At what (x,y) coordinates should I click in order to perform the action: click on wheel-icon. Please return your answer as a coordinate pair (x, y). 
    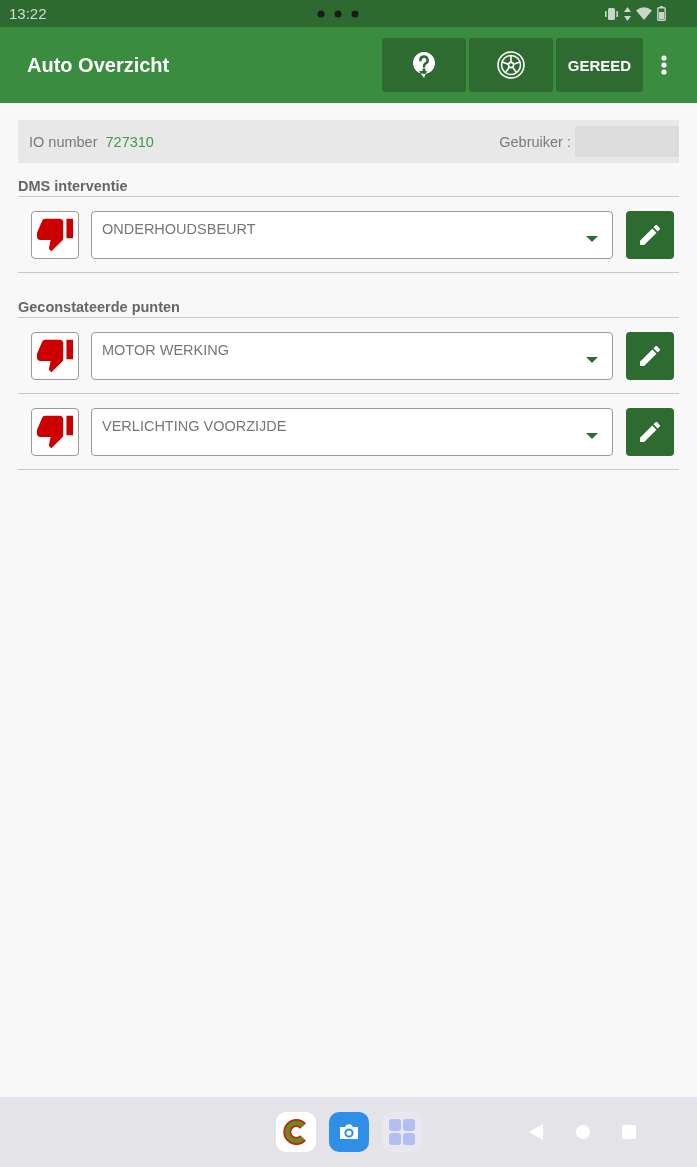
    Looking at the image, I should click on (511, 65).